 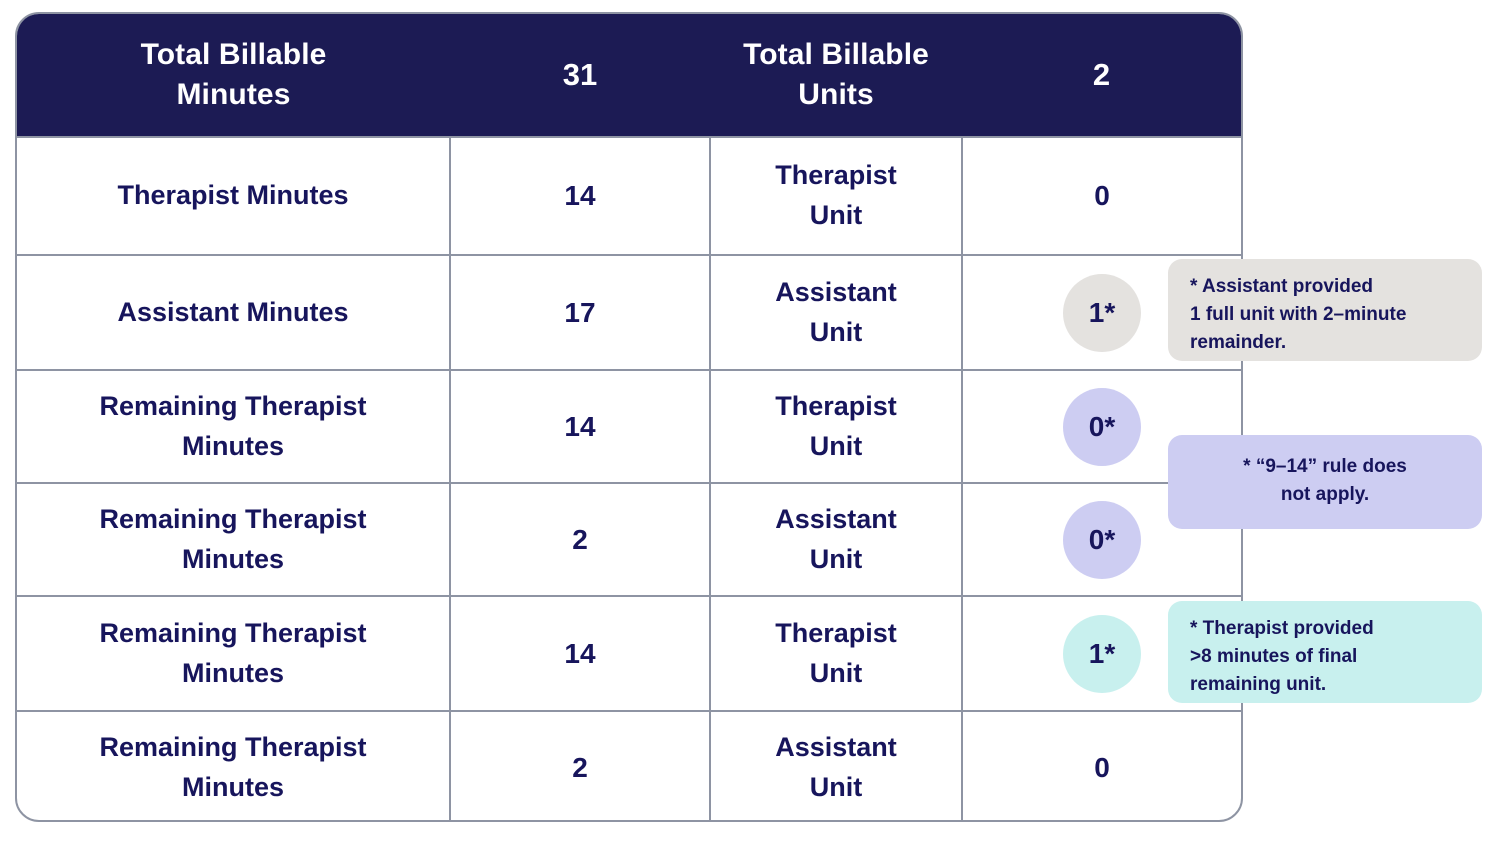 What do you see at coordinates (1101, 75) in the screenshot?
I see `header-total-billable-units-value: 2` at bounding box center [1101, 75].